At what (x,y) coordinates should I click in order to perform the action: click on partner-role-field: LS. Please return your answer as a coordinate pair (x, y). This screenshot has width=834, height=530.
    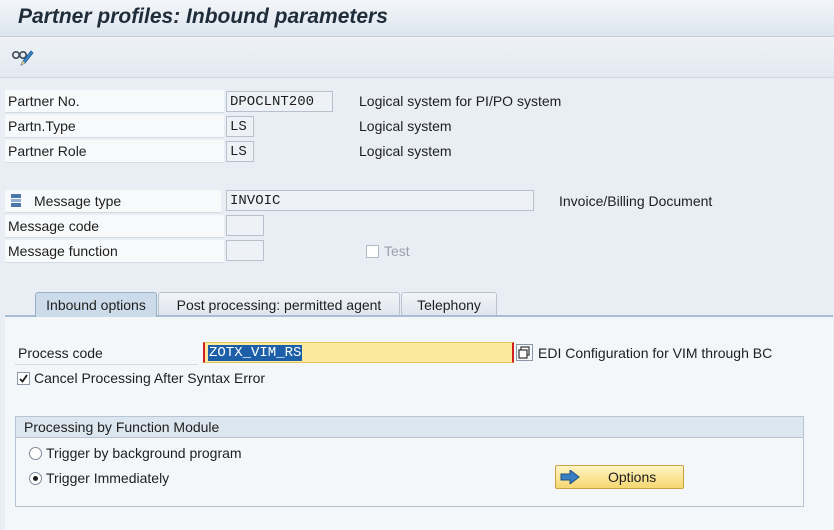
    Looking at the image, I should click on (240, 151).